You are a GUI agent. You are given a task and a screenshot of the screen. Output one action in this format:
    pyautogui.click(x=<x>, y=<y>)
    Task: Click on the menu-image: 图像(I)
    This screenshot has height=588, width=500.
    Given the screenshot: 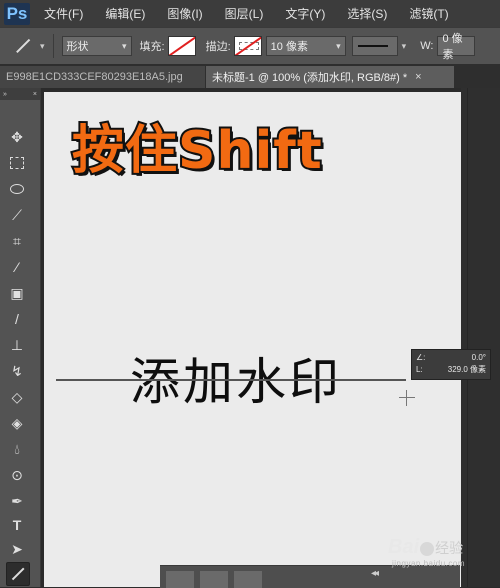 What is the action you would take?
    pyautogui.click(x=184, y=13)
    